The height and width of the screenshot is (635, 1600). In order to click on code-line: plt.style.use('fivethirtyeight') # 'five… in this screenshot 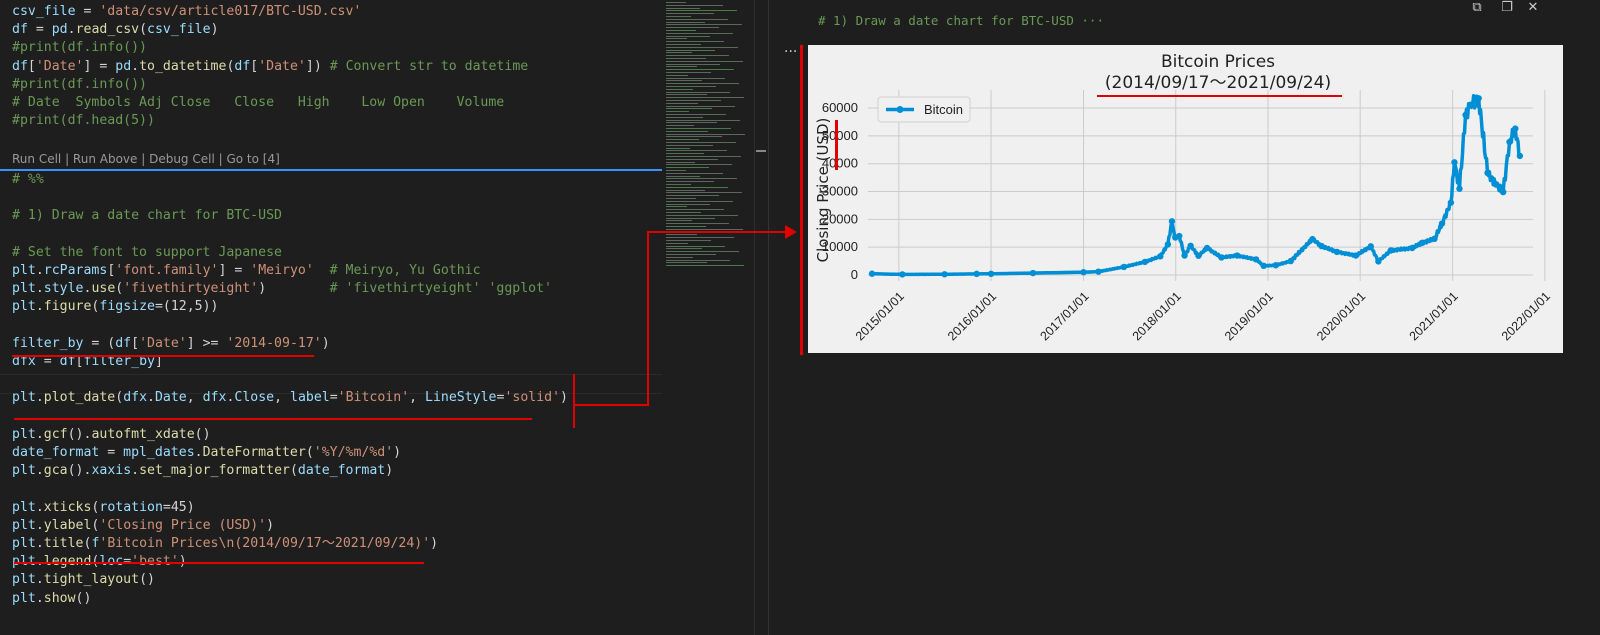, I will do `click(282, 289)`.